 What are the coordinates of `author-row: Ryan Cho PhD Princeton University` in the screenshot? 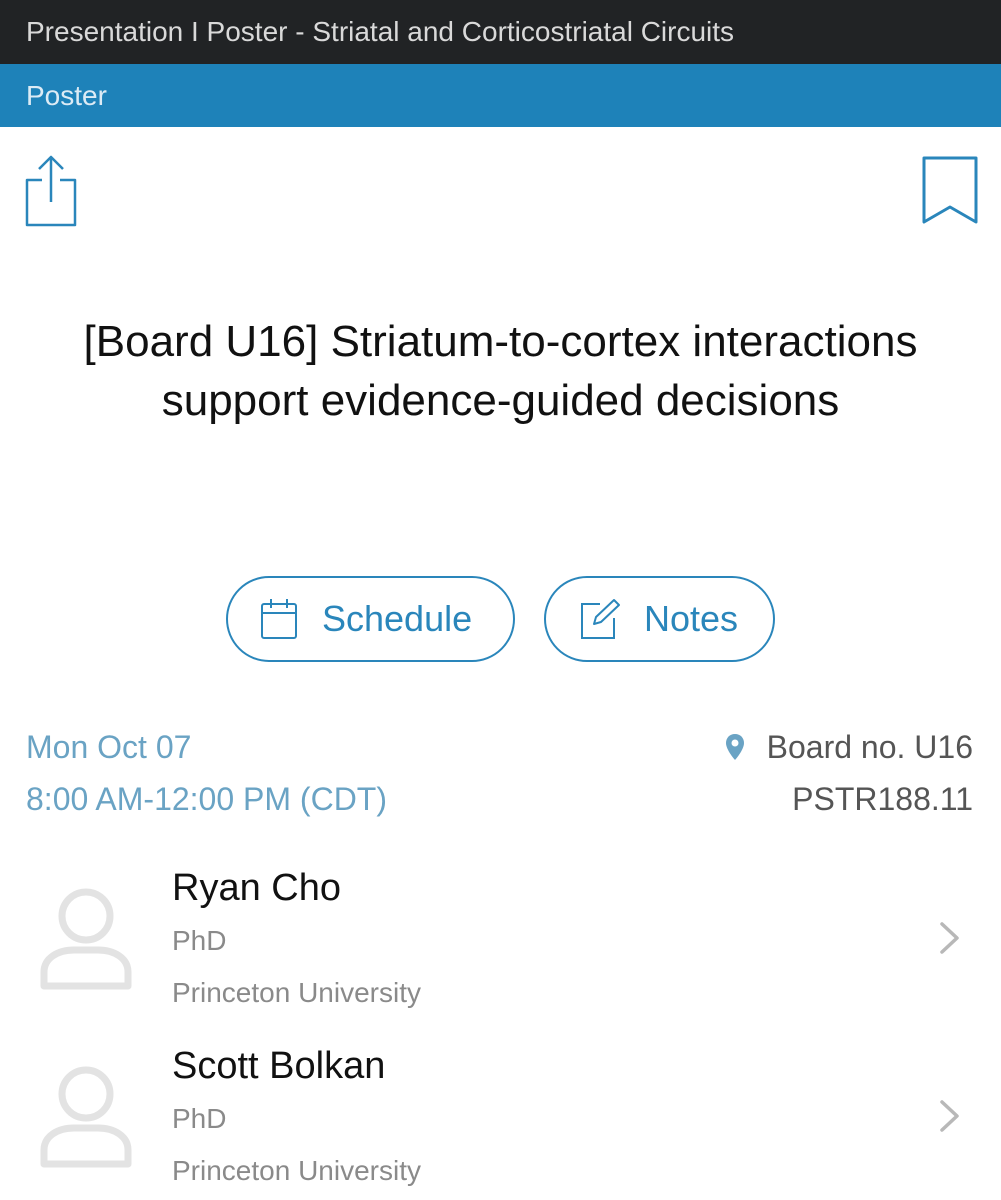 It's located at (500, 947).